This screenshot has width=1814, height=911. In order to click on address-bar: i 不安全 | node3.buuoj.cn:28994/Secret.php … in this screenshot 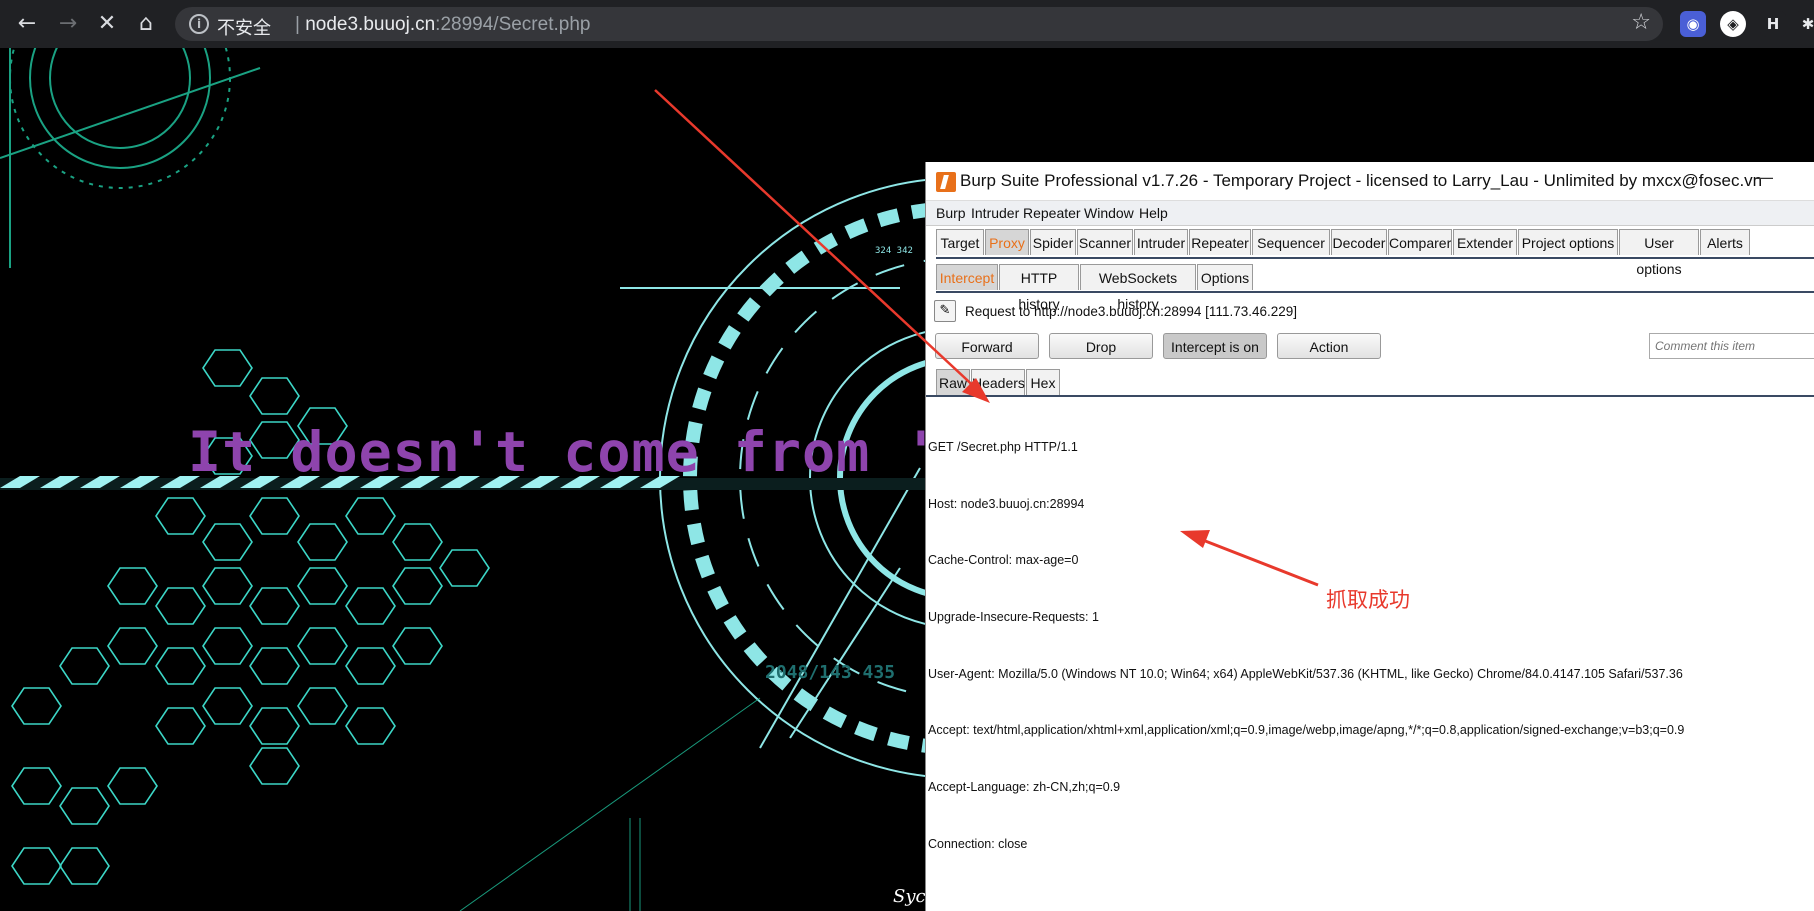, I will do `click(919, 24)`.